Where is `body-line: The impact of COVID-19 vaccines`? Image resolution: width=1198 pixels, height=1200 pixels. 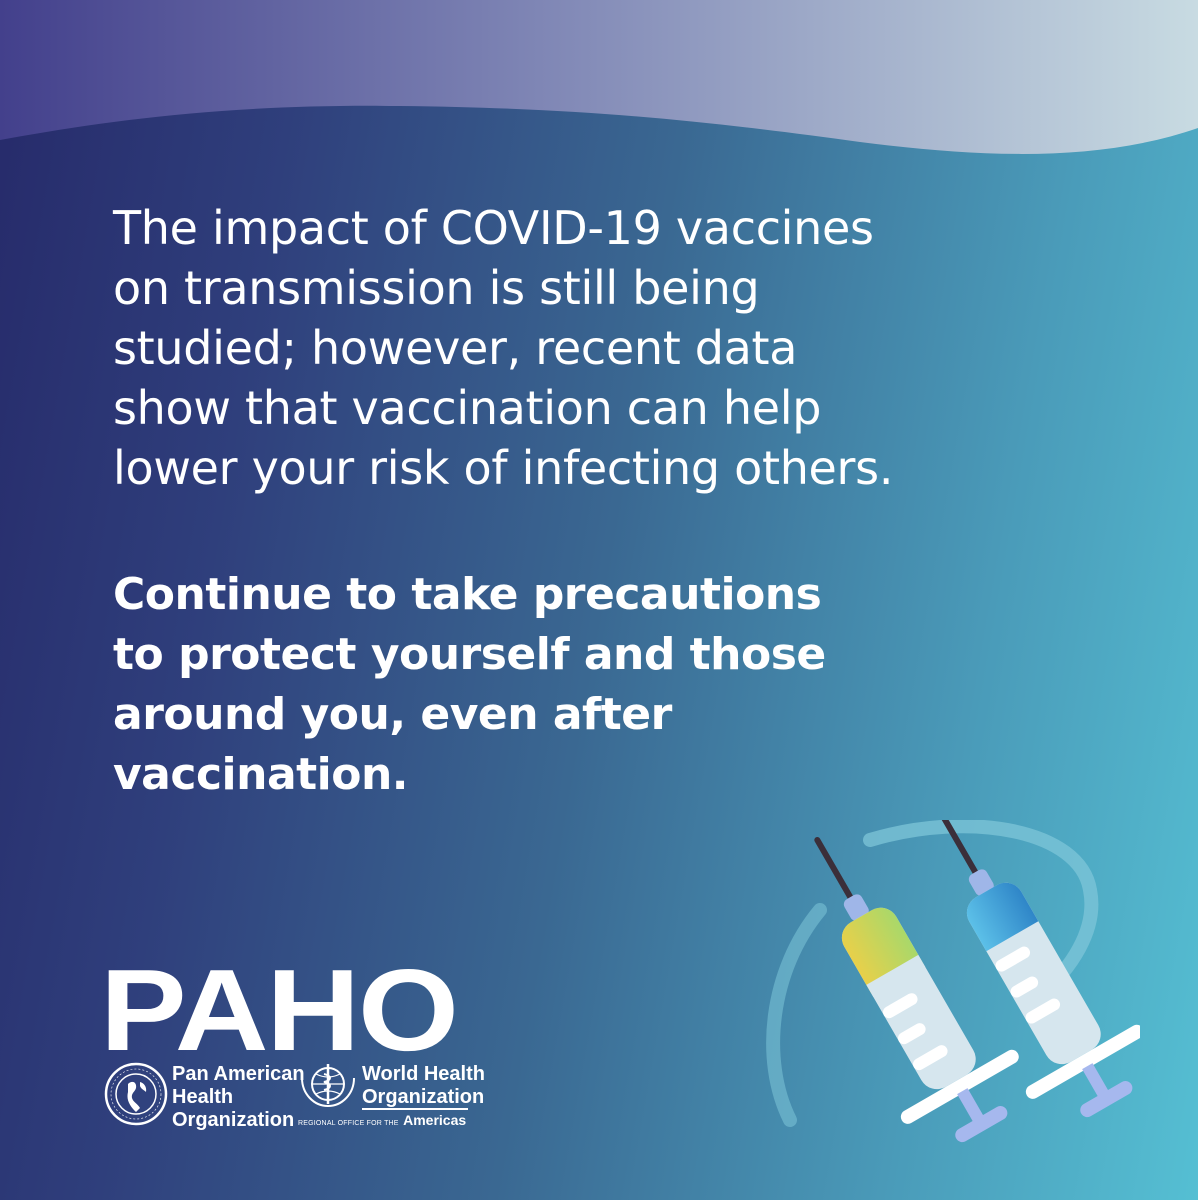
body-line: The impact of COVID-19 vaccines is located at coordinates (493, 228).